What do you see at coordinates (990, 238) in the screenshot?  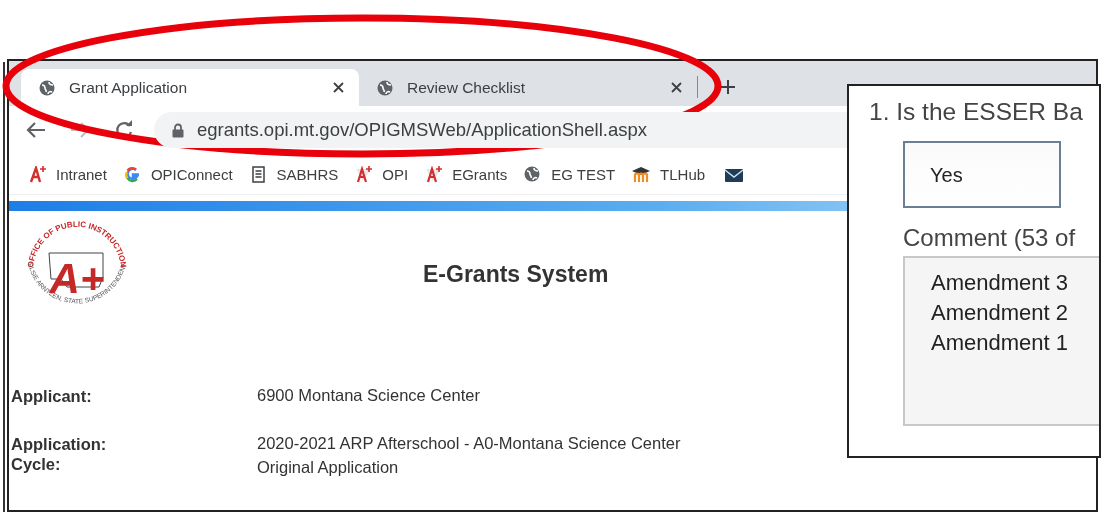 I see `comment-label: Comment (53 of` at bounding box center [990, 238].